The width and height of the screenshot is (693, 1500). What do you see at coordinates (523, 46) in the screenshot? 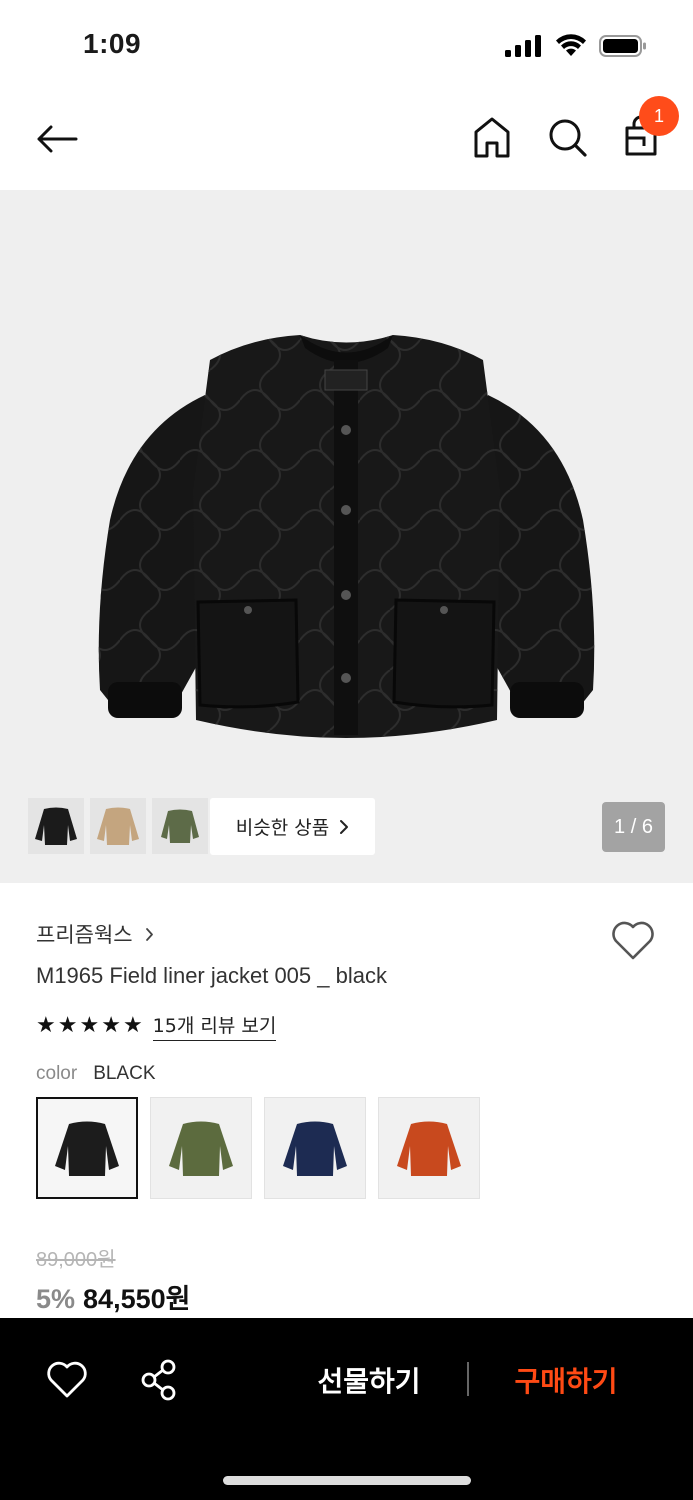
I see `signal-icon` at bounding box center [523, 46].